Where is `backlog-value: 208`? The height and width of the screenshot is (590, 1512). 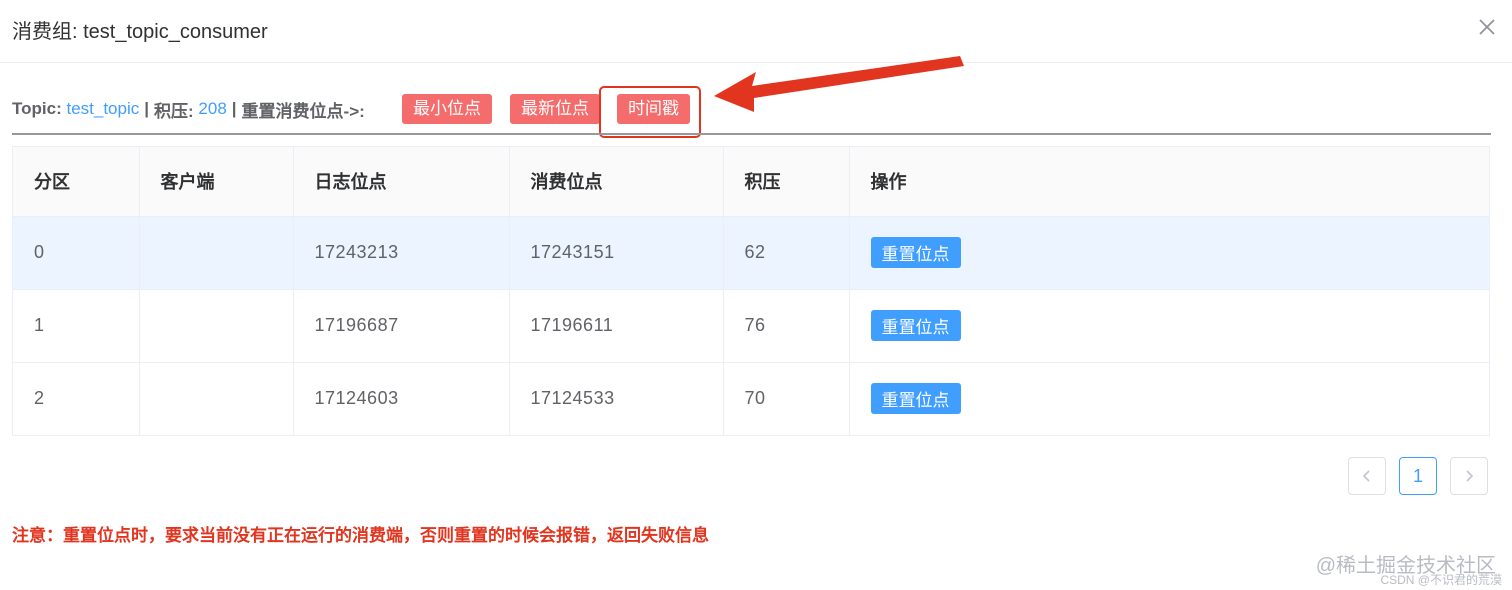
backlog-value: 208 is located at coordinates (212, 108).